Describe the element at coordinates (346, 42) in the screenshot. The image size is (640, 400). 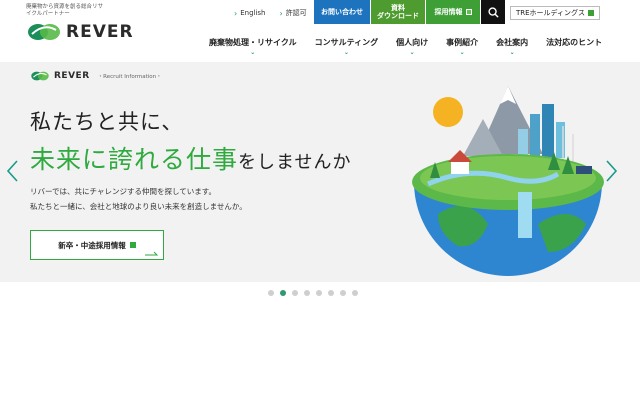
I see `nav-item-label: コンサルティング` at that location.